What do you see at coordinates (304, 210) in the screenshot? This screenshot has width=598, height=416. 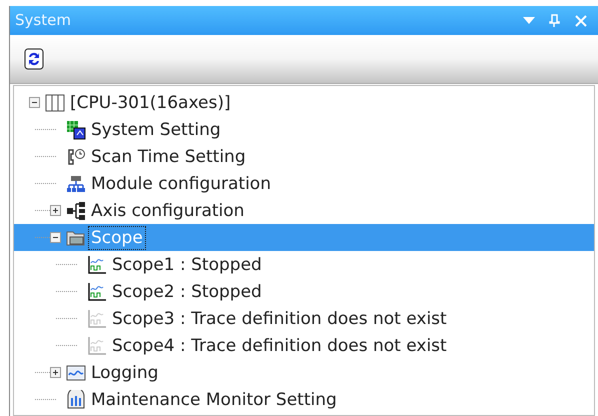 I see `tree-row: Axis configuration` at bounding box center [304, 210].